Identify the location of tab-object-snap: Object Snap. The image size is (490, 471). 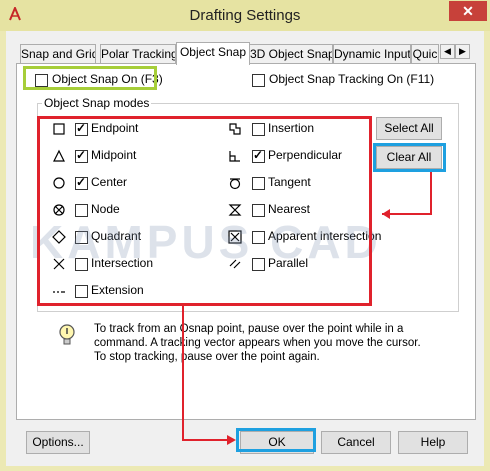
(213, 53).